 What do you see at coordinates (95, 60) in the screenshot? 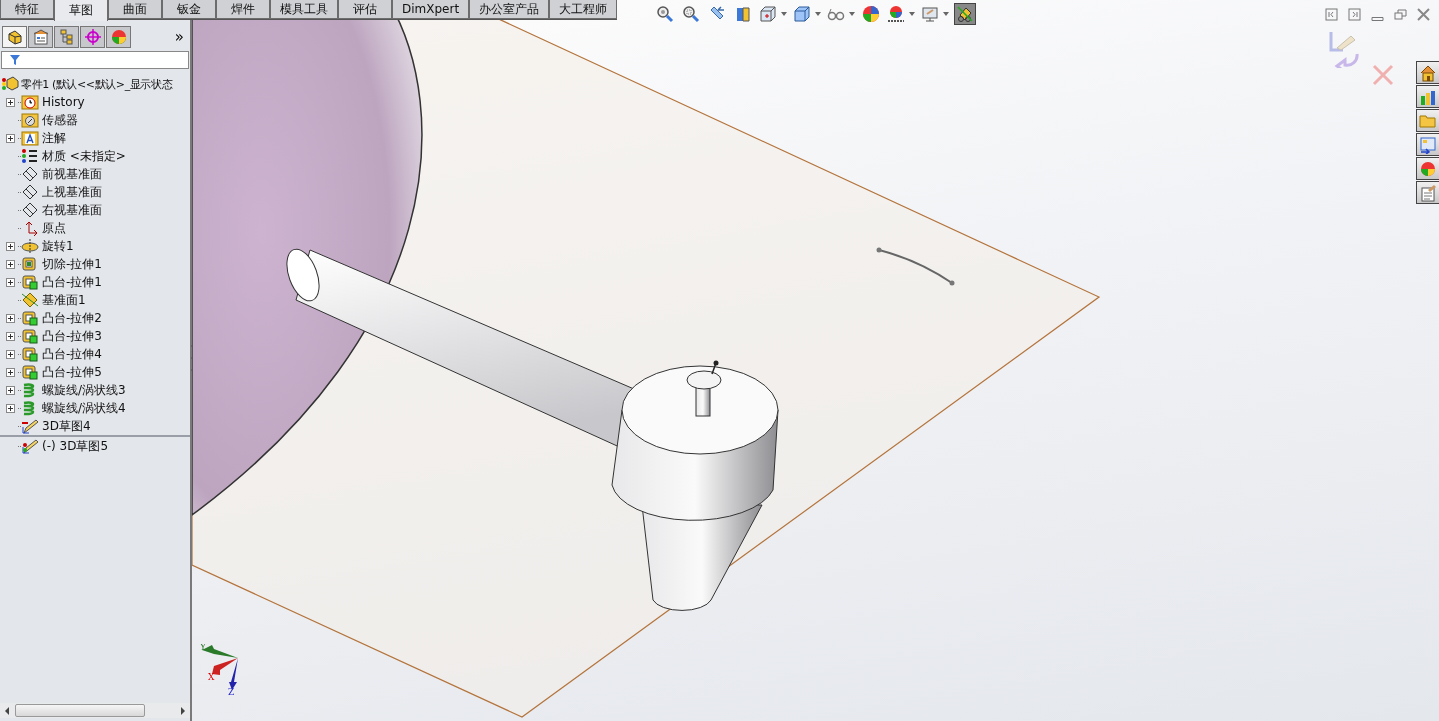
I see `filter-field` at bounding box center [95, 60].